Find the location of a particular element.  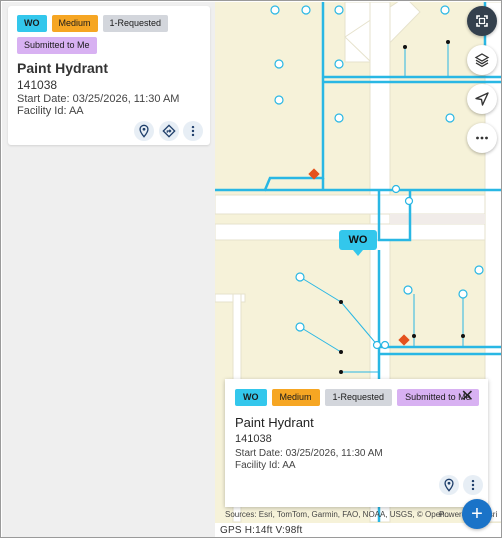

map-more-button is located at coordinates (482, 138).